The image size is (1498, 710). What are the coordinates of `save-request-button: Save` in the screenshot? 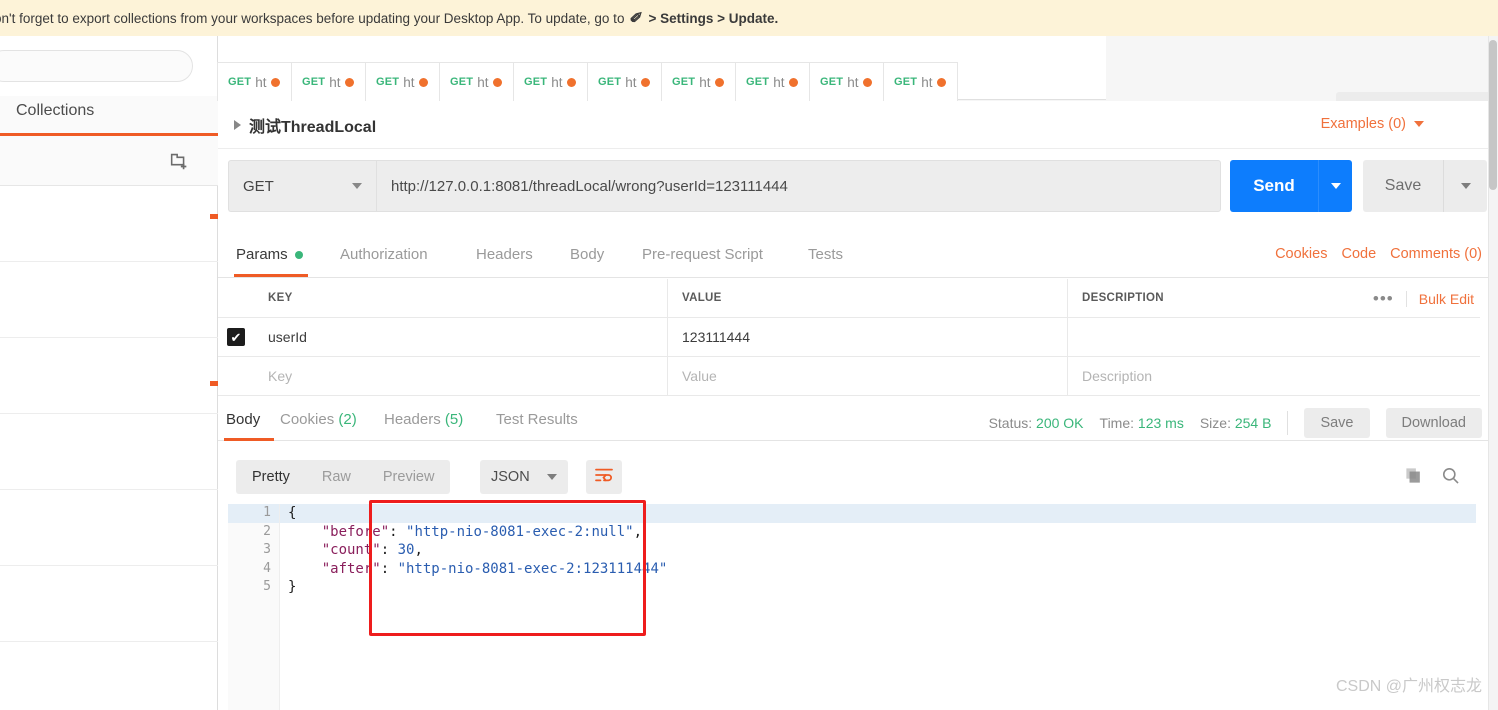 It's located at (1403, 186).